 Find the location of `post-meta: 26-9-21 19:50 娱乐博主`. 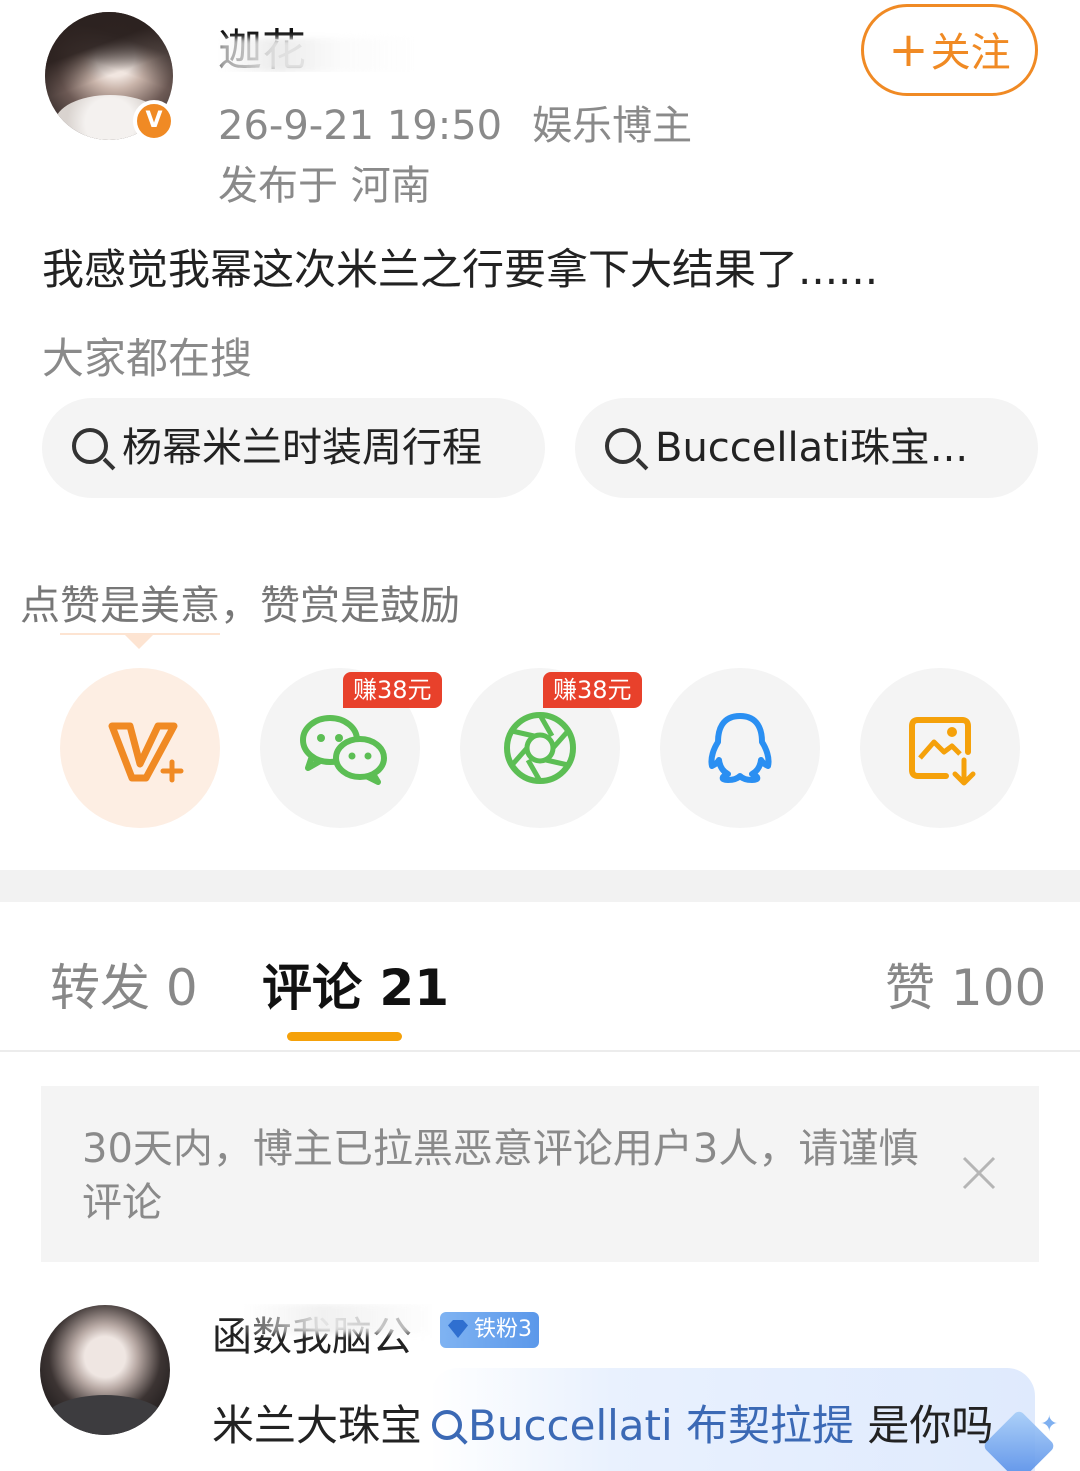

post-meta: 26-9-21 19:50 娱乐博主 is located at coordinates (455, 122).